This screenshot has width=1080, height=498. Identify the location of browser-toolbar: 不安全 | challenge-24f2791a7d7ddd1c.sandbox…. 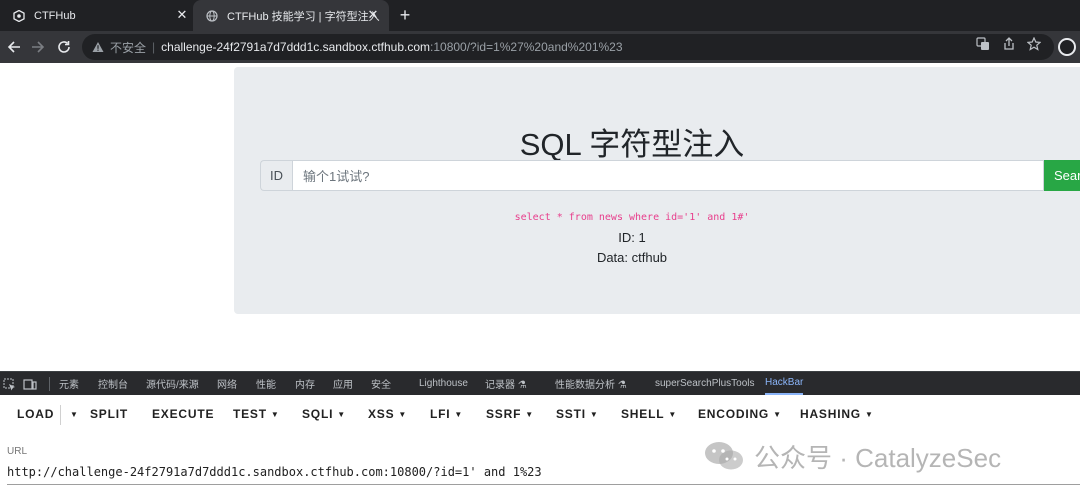
(540, 47).